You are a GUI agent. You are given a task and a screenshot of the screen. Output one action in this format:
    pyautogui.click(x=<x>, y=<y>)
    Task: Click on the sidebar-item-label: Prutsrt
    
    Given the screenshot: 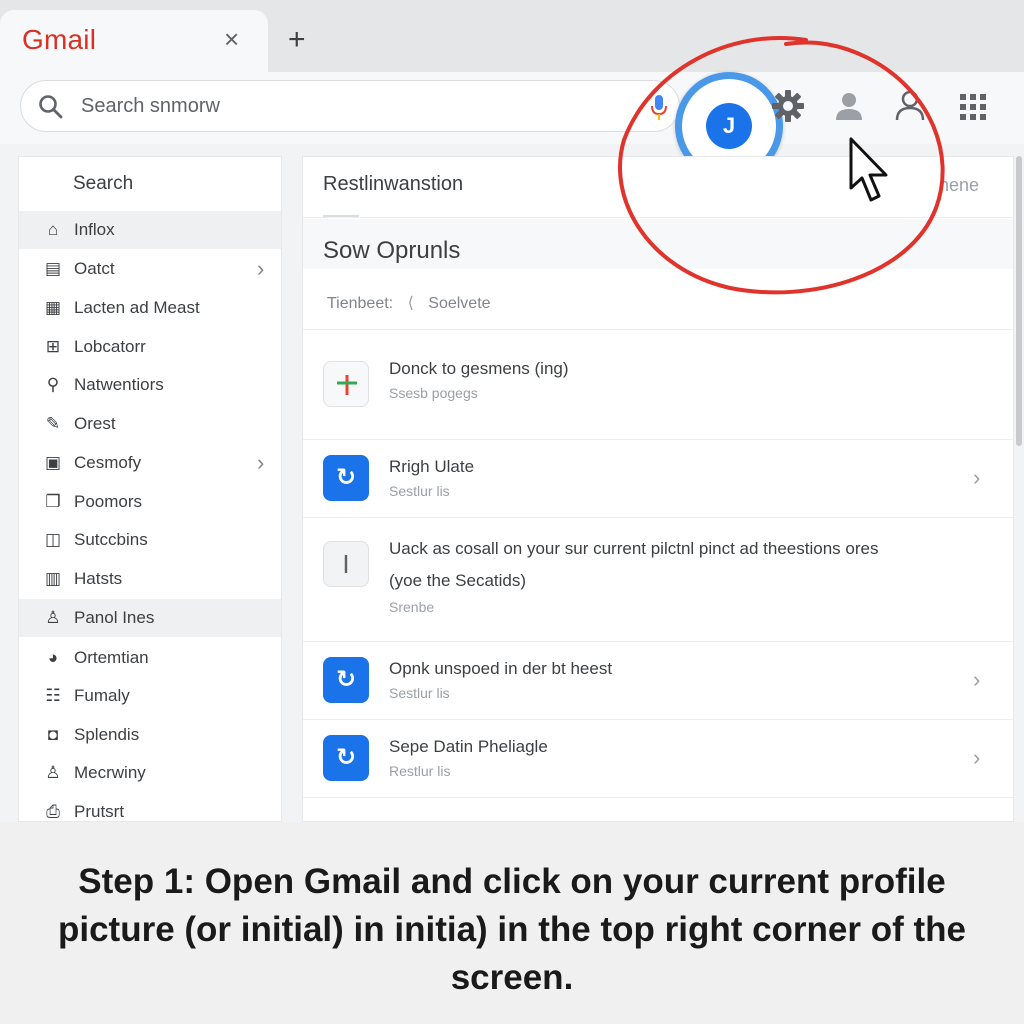 What is the action you would take?
    pyautogui.click(x=99, y=811)
    